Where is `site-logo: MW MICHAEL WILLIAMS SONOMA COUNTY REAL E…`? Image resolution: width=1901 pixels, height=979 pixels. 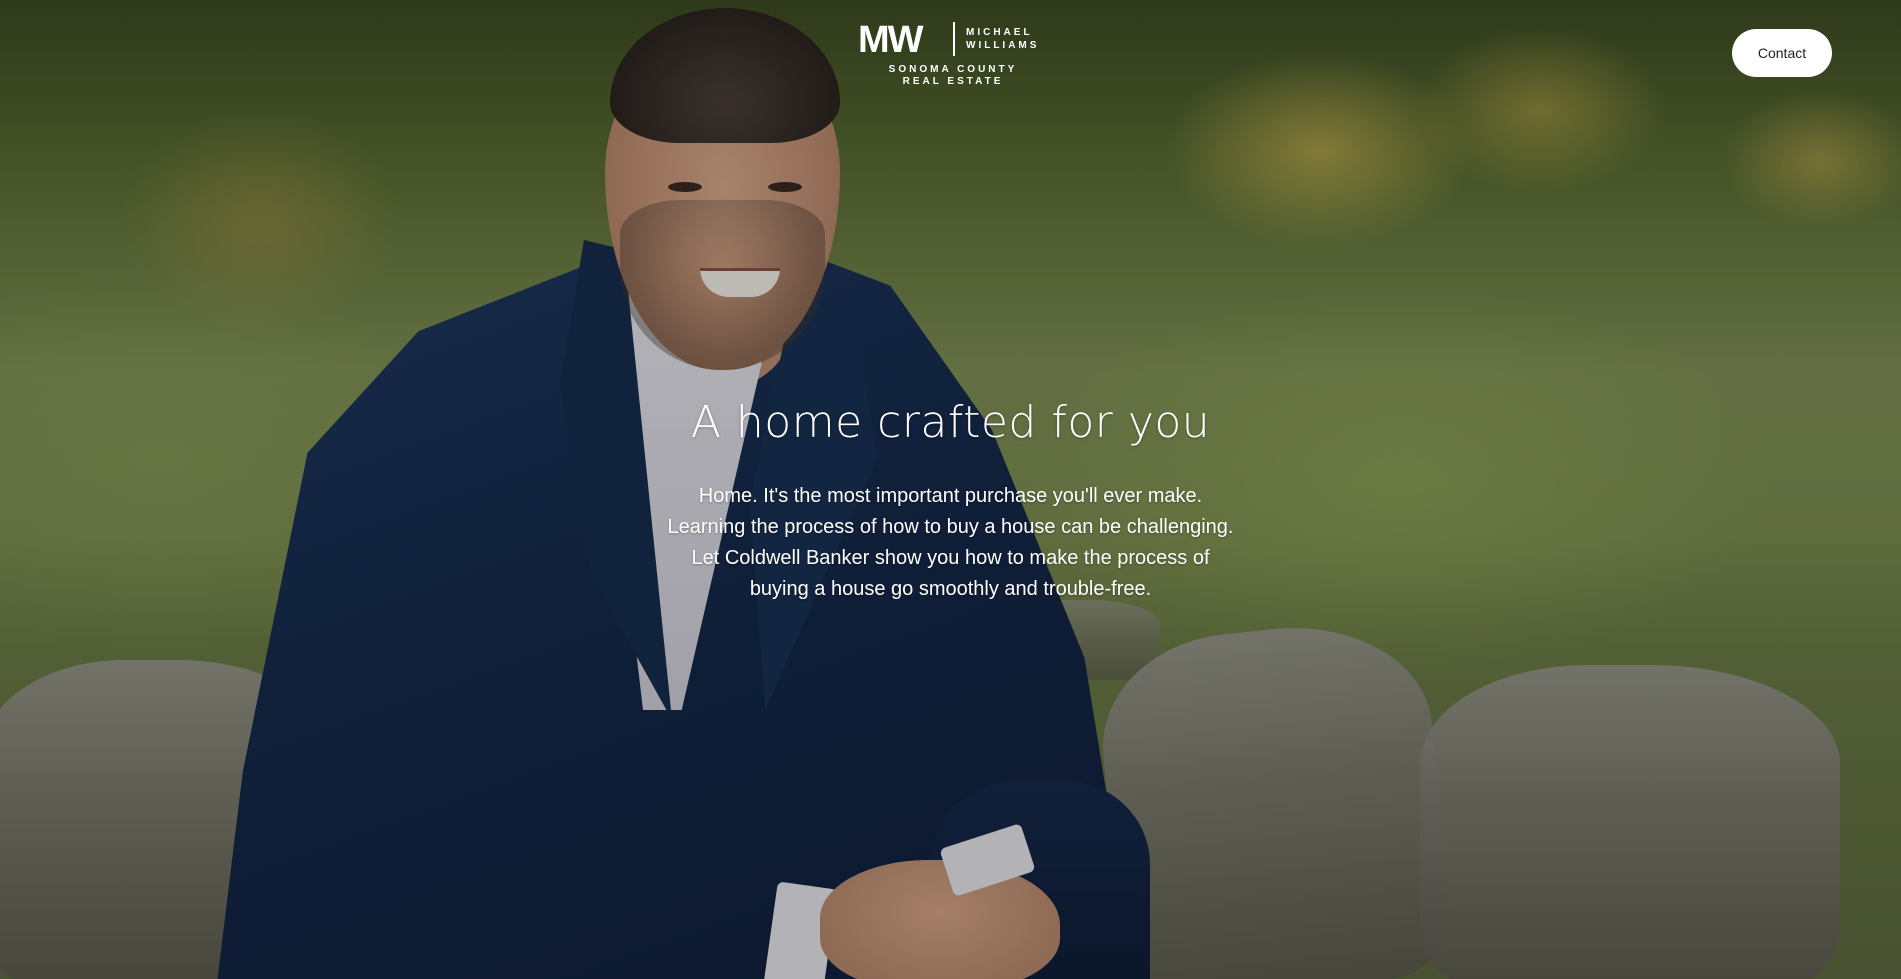 site-logo: MW MICHAEL WILLIAMS SONOMA COUNTY REAL E… is located at coordinates (950, 55).